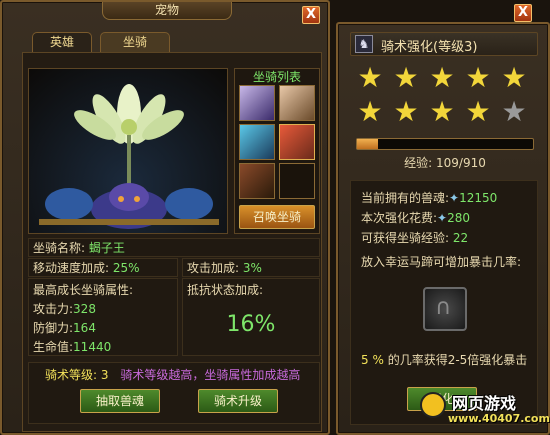 The image size is (550, 435). Describe the element at coordinates (62, 42) in the screenshot. I see `tab-hero: 英雄` at that location.